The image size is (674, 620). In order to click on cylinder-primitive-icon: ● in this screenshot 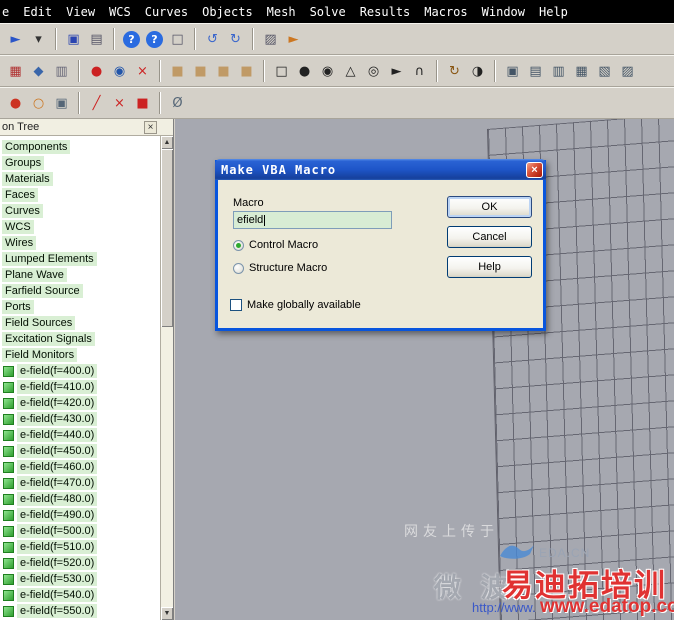, I will do `click(304, 71)`.